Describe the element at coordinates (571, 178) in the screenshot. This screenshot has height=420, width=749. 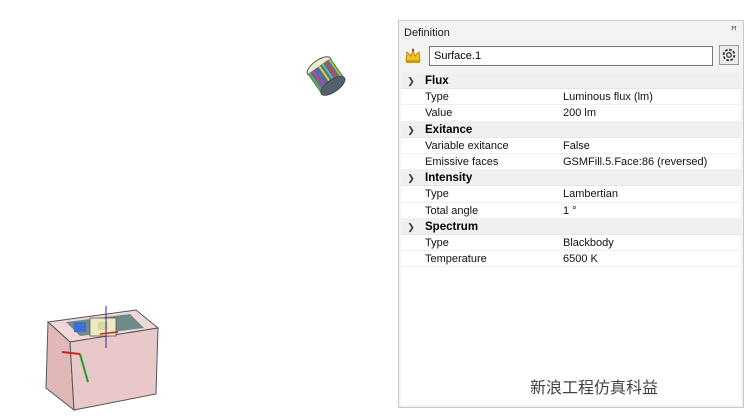
I see `category-intensity: ❯ Intensity` at that location.